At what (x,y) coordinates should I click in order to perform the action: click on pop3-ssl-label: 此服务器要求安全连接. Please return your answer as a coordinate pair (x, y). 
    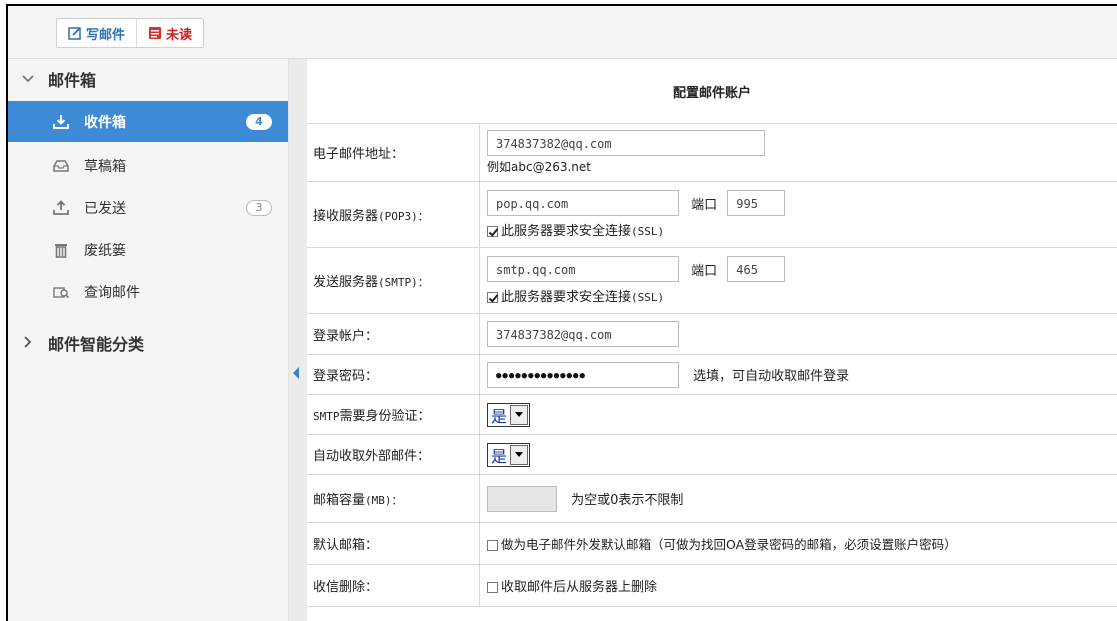
    Looking at the image, I should click on (566, 231).